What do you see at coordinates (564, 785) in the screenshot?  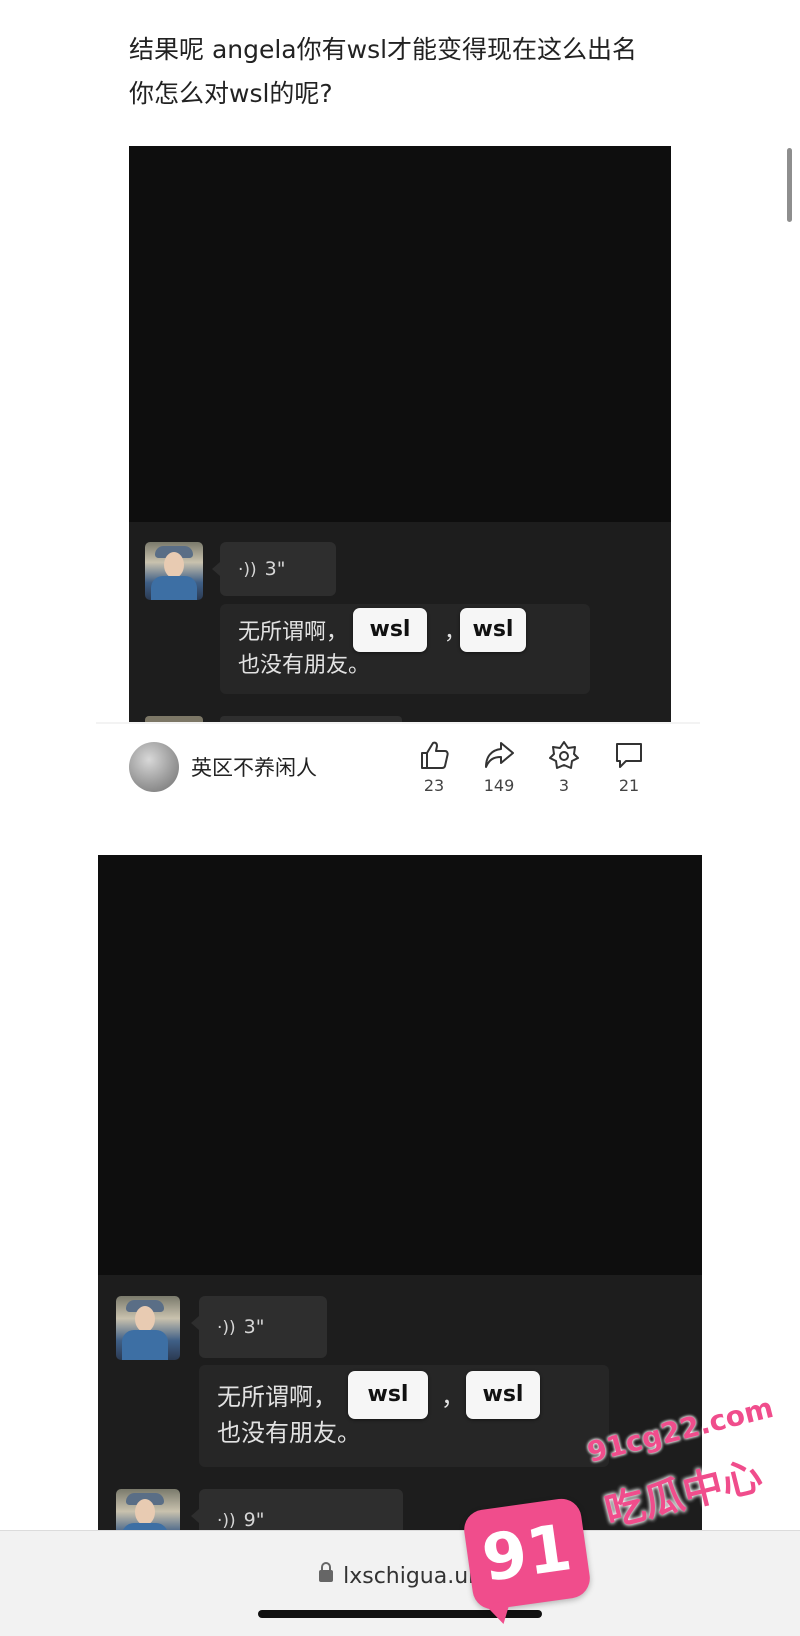 I see `collect-count: 3` at bounding box center [564, 785].